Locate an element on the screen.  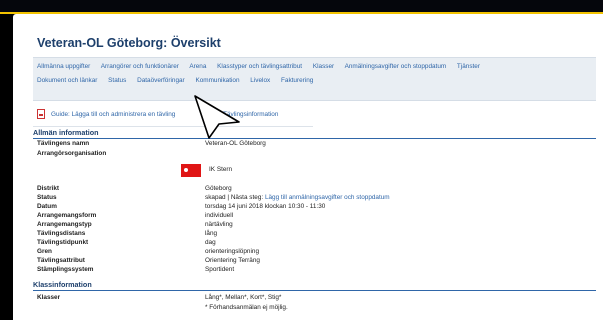
info-label: Tävlingsattribut is located at coordinates (61, 260).